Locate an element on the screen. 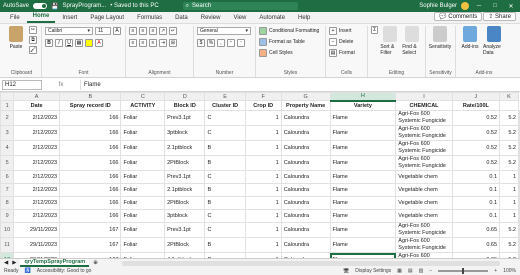  row-header: 2 is located at coordinates (7, 118).